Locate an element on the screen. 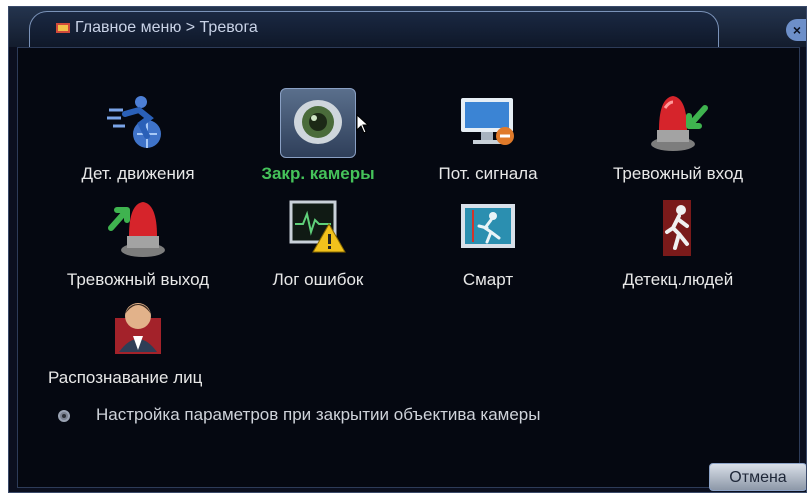 The image size is (807, 493). tile-label: Лог ошибок is located at coordinates (318, 279).